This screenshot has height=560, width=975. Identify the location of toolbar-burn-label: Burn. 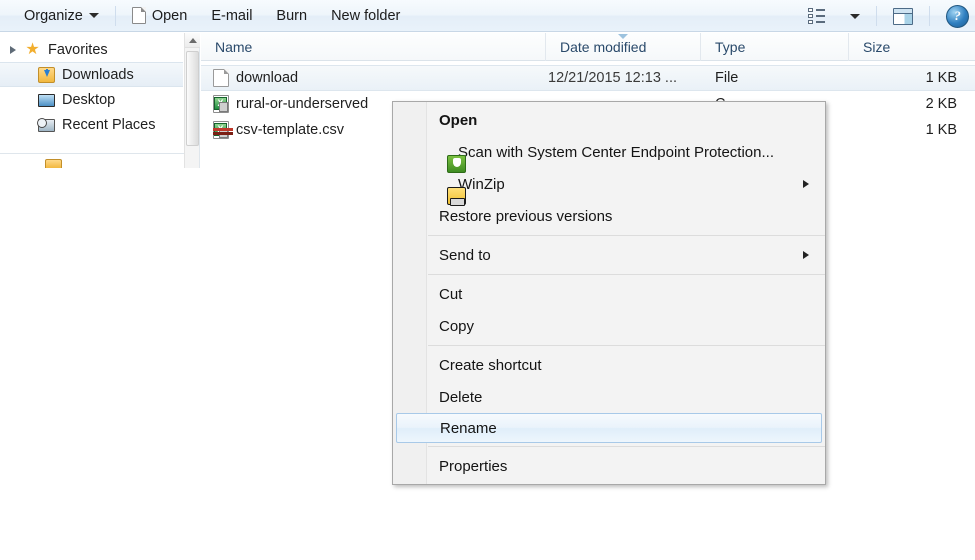
(292, 15).